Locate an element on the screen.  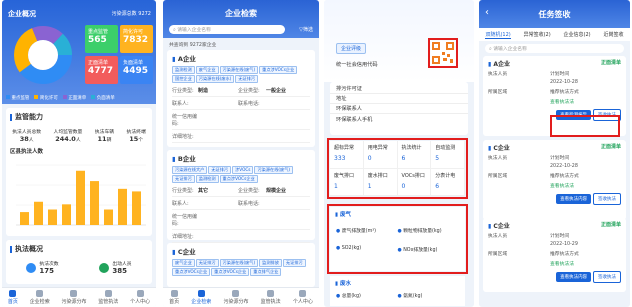
people-icon is located at coordinates (104, 267).